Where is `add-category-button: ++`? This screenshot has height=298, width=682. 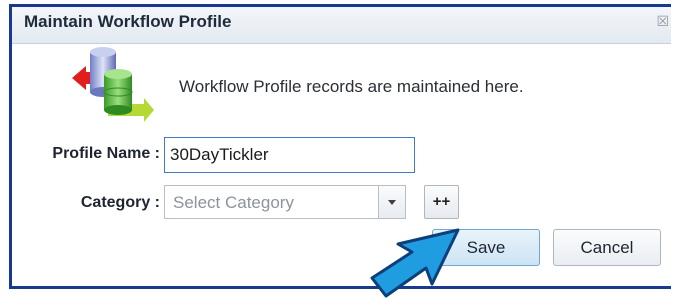
add-category-button: ++ is located at coordinates (441, 202).